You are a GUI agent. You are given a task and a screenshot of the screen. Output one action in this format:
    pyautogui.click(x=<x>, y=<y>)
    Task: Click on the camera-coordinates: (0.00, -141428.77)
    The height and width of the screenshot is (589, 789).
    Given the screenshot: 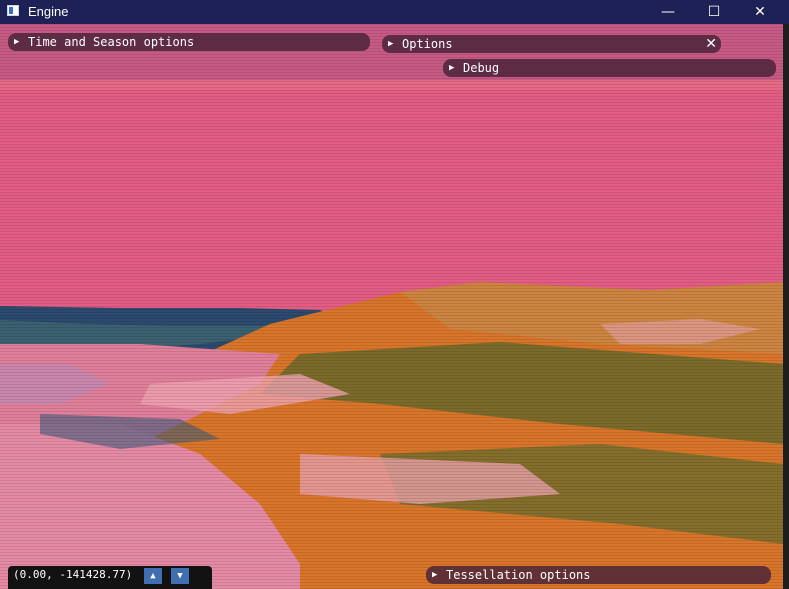 What is the action you would take?
    pyautogui.click(x=73, y=574)
    